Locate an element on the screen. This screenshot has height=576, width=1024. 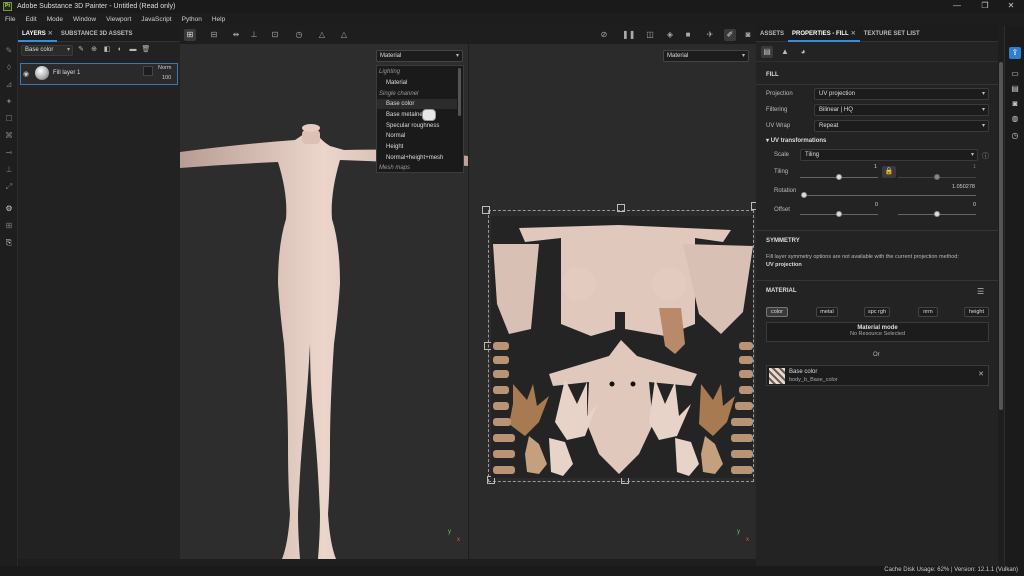
transform-icon: ⤢ is located at coordinates (9, 187).